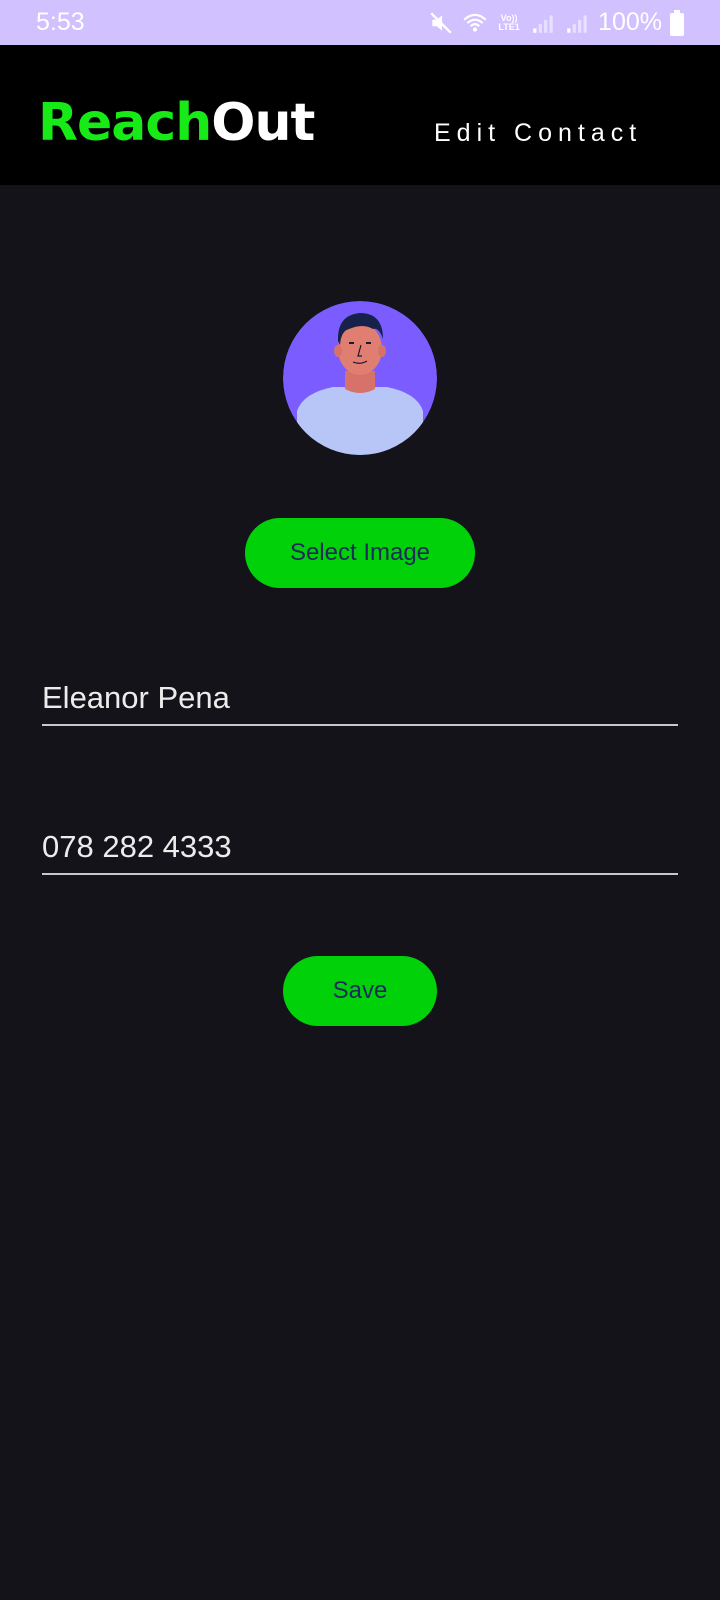 Image resolution: width=720 pixels, height=1600 pixels. Describe the element at coordinates (360, 115) in the screenshot. I see `app-bar: ReachOut Edit Contact` at that location.